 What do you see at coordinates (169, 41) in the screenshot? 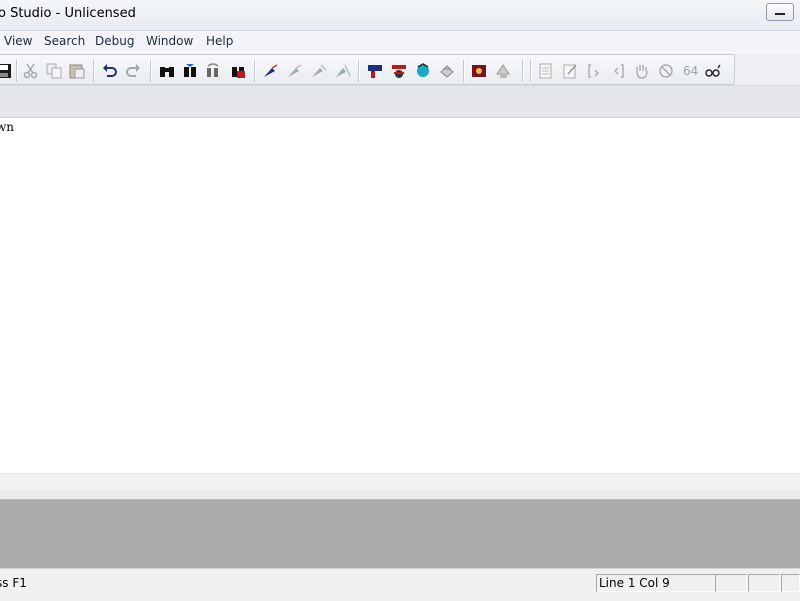
I see `menu-window: Window` at bounding box center [169, 41].